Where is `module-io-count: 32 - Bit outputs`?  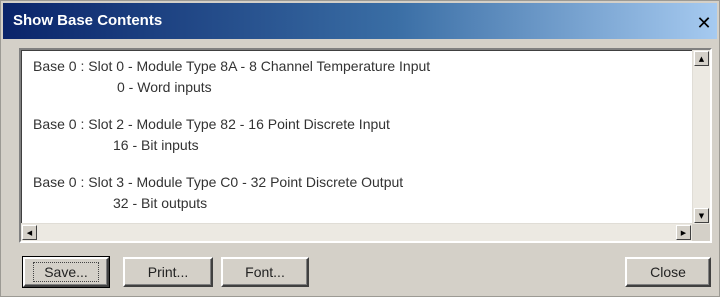
module-io-count: 32 - Bit outputs is located at coordinates (160, 203).